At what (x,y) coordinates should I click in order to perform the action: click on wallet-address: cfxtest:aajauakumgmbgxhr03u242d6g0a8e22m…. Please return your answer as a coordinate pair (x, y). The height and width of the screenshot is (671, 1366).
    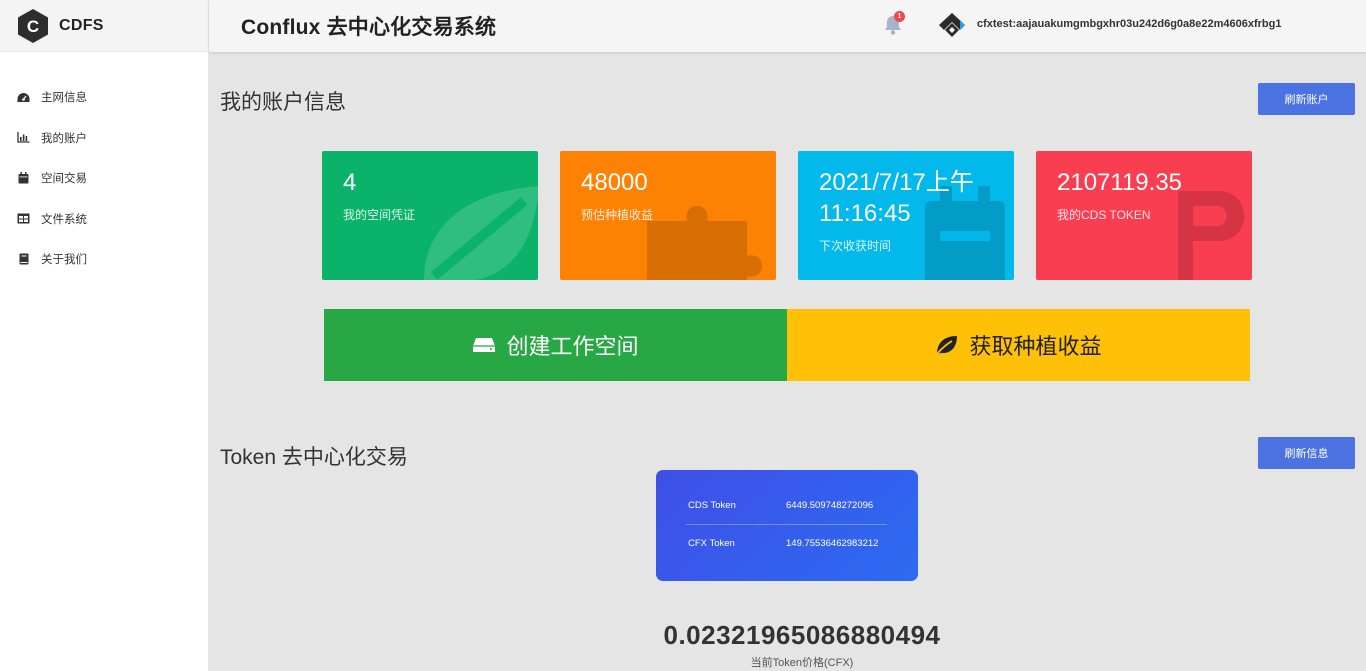
    Looking at the image, I should click on (1129, 24).